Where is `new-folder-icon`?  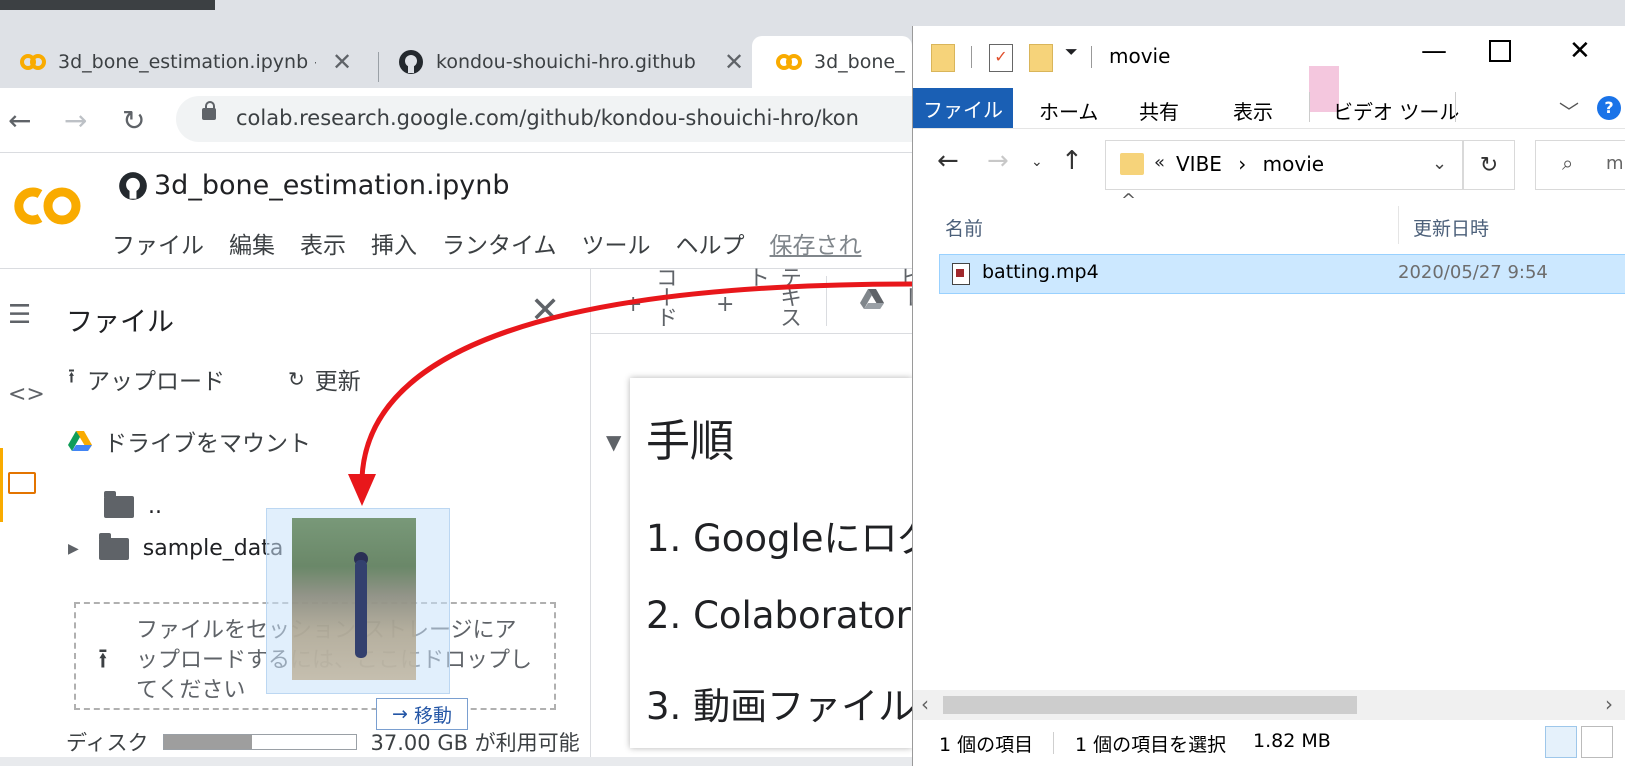
new-folder-icon is located at coordinates (1041, 58).